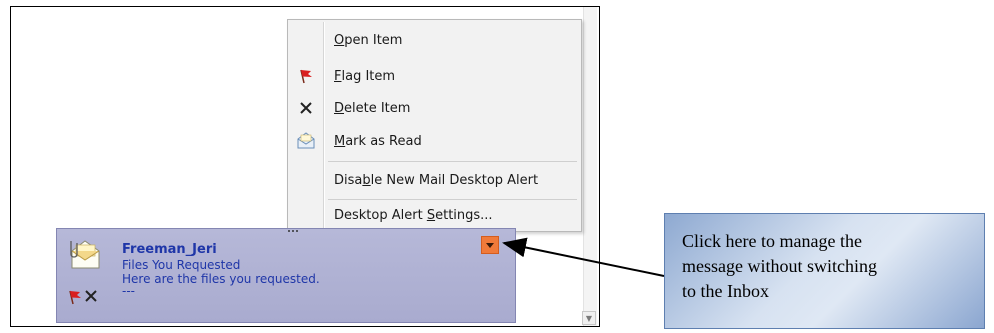 The height and width of the screenshot is (333, 994). Describe the element at coordinates (772, 241) in the screenshot. I see `callout-line: Click here to manage the` at that location.